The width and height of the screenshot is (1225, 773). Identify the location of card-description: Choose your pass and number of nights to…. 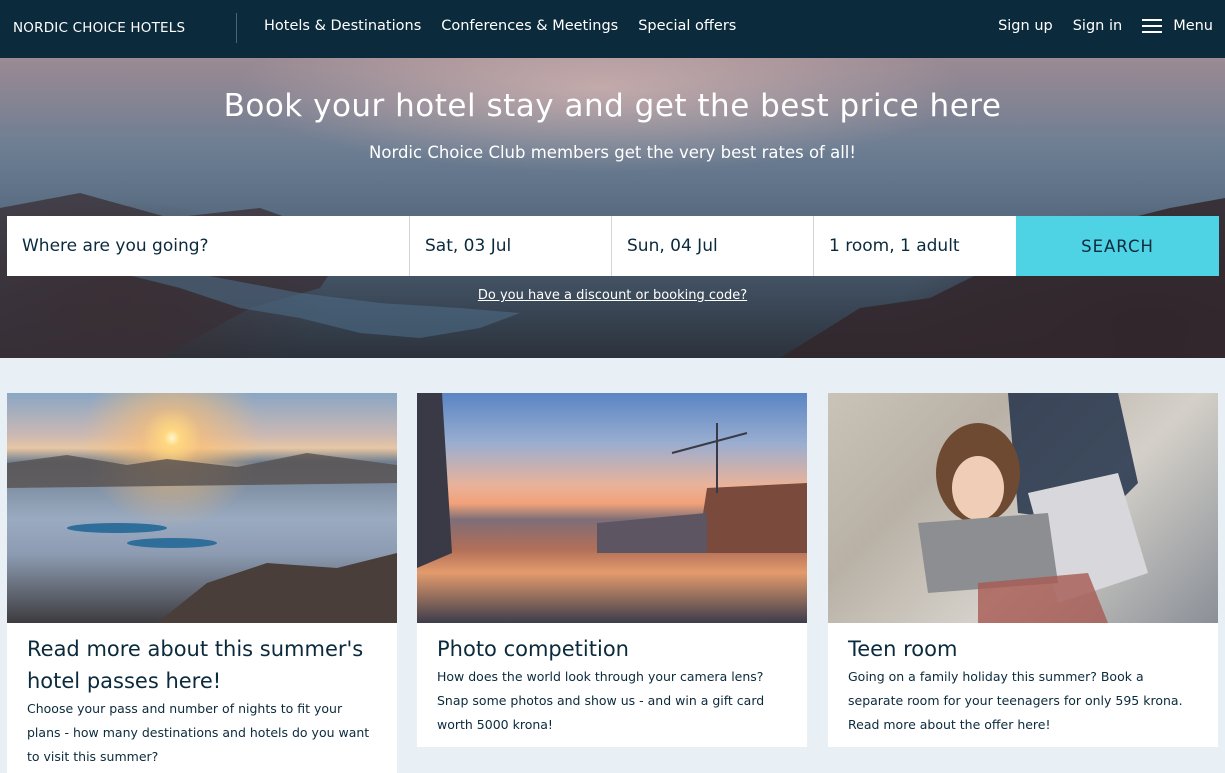
(198, 732).